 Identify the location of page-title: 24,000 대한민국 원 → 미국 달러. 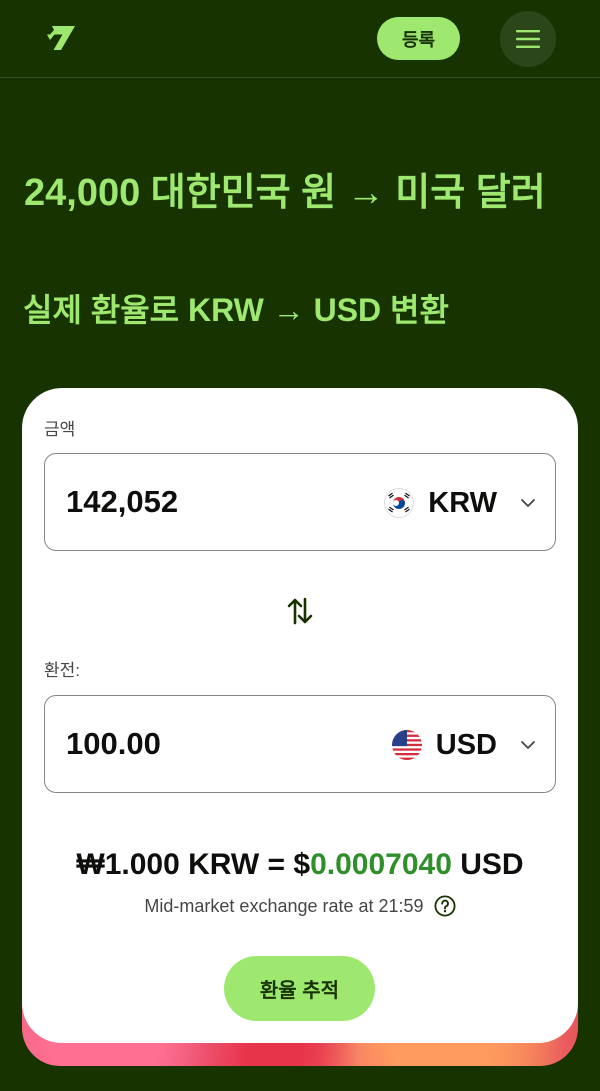
(285, 193).